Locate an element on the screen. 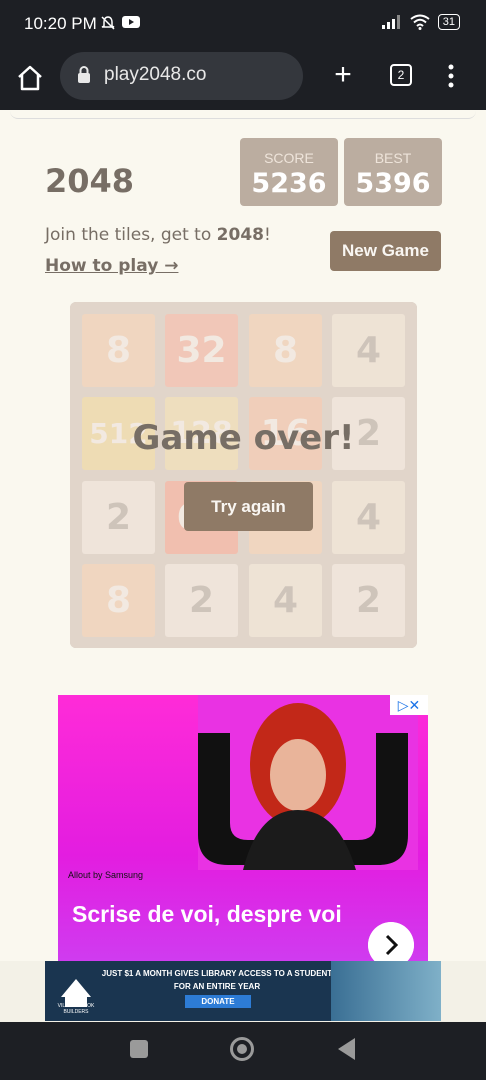  bell-off-icon is located at coordinates (108, 23).